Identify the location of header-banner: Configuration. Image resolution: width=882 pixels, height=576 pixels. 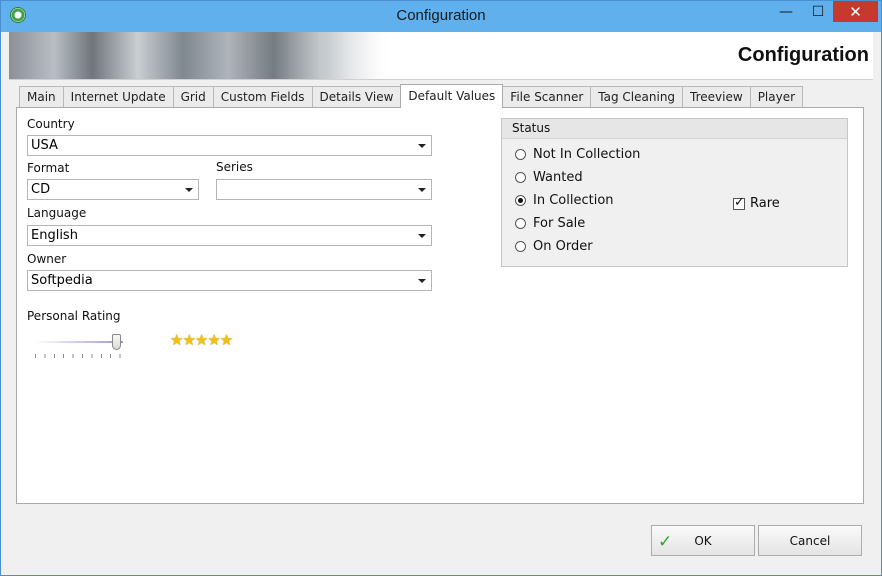
(441, 56).